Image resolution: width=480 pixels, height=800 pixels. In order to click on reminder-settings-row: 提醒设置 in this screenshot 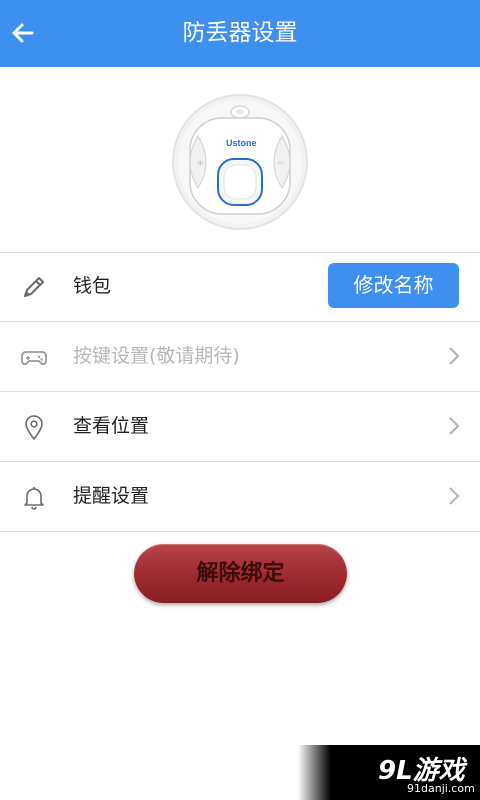, I will do `click(240, 496)`.